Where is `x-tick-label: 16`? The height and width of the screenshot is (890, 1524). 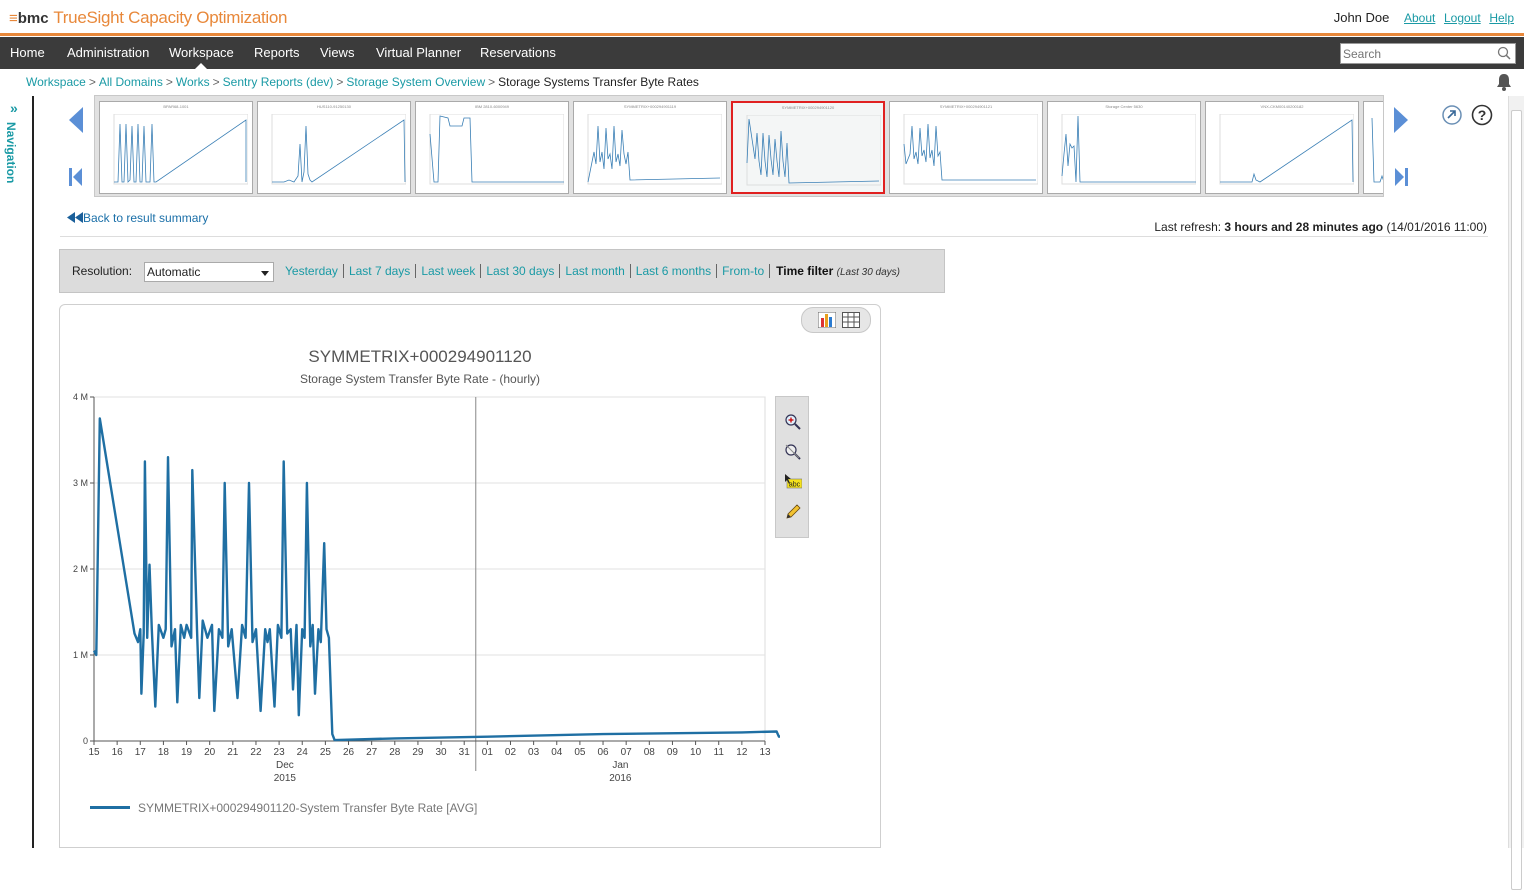
x-tick-label: 16 is located at coordinates (118, 752).